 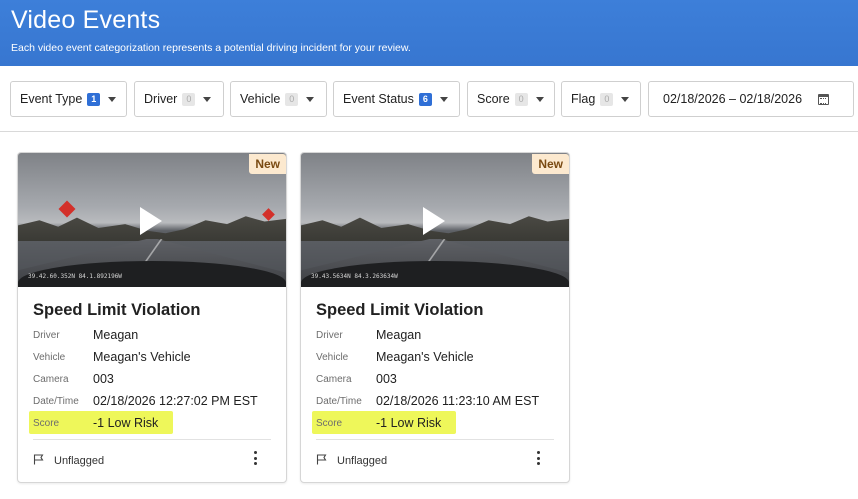 I want to click on driver-count-badge: 0, so click(x=189, y=99).